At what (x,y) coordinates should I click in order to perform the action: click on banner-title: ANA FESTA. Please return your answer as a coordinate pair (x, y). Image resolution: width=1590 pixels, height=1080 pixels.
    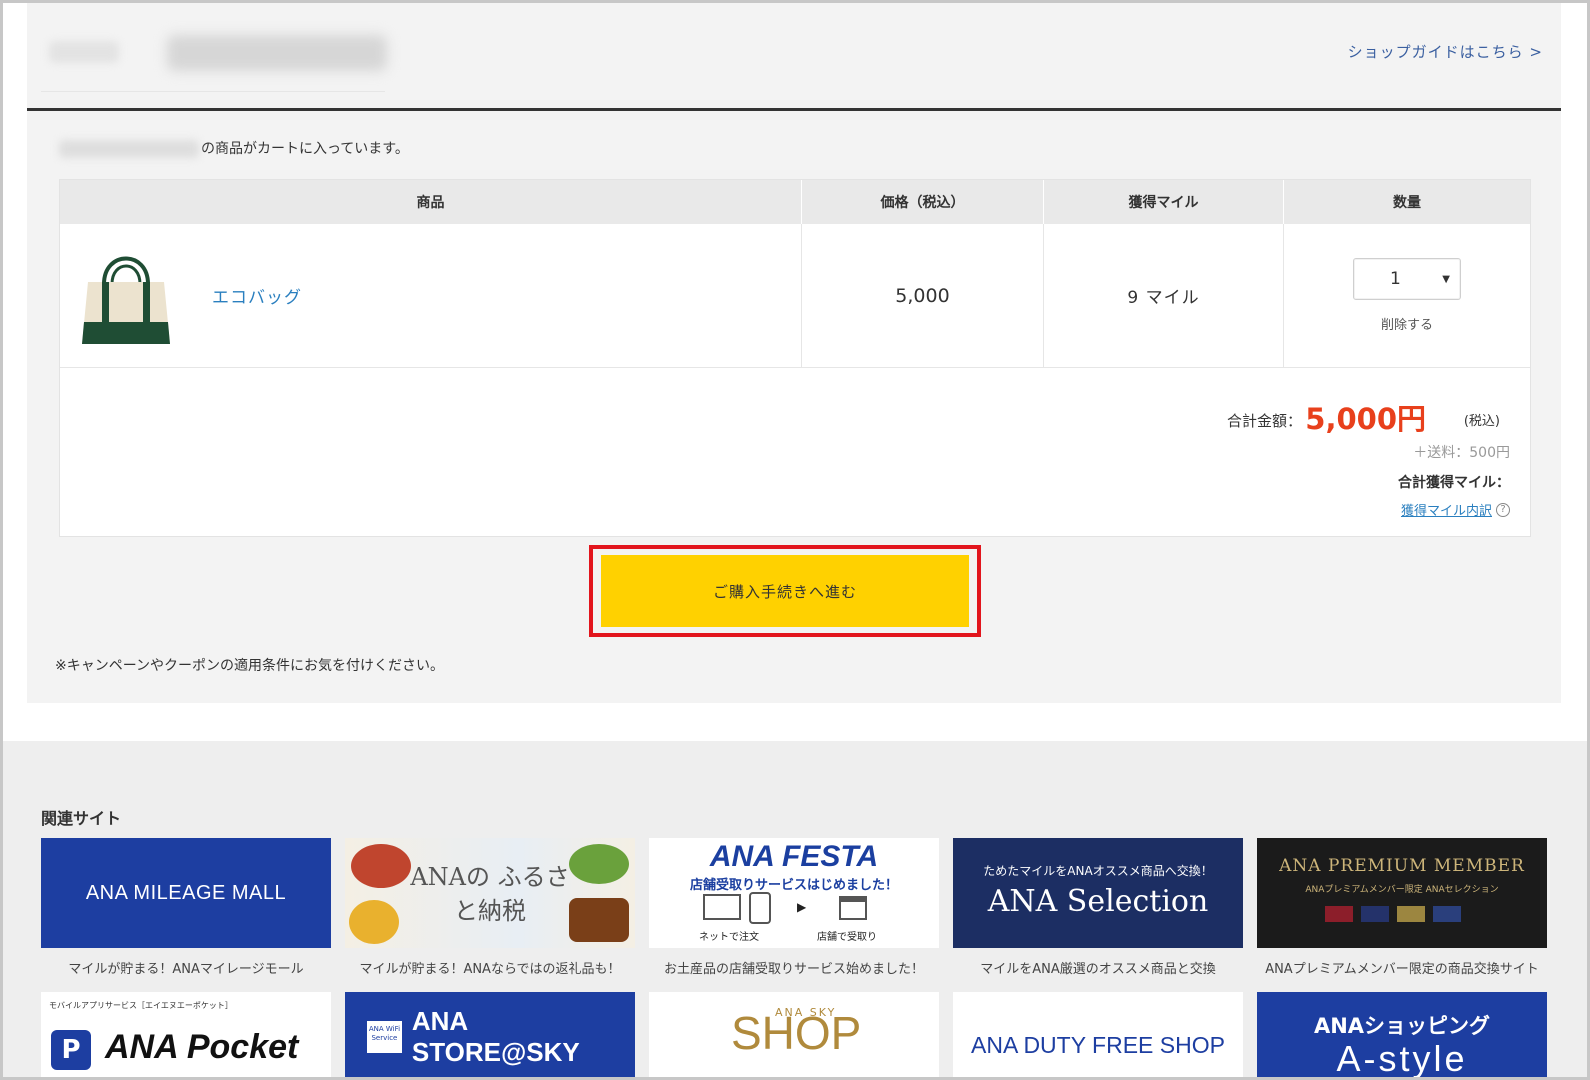
    Looking at the image, I should click on (794, 856).